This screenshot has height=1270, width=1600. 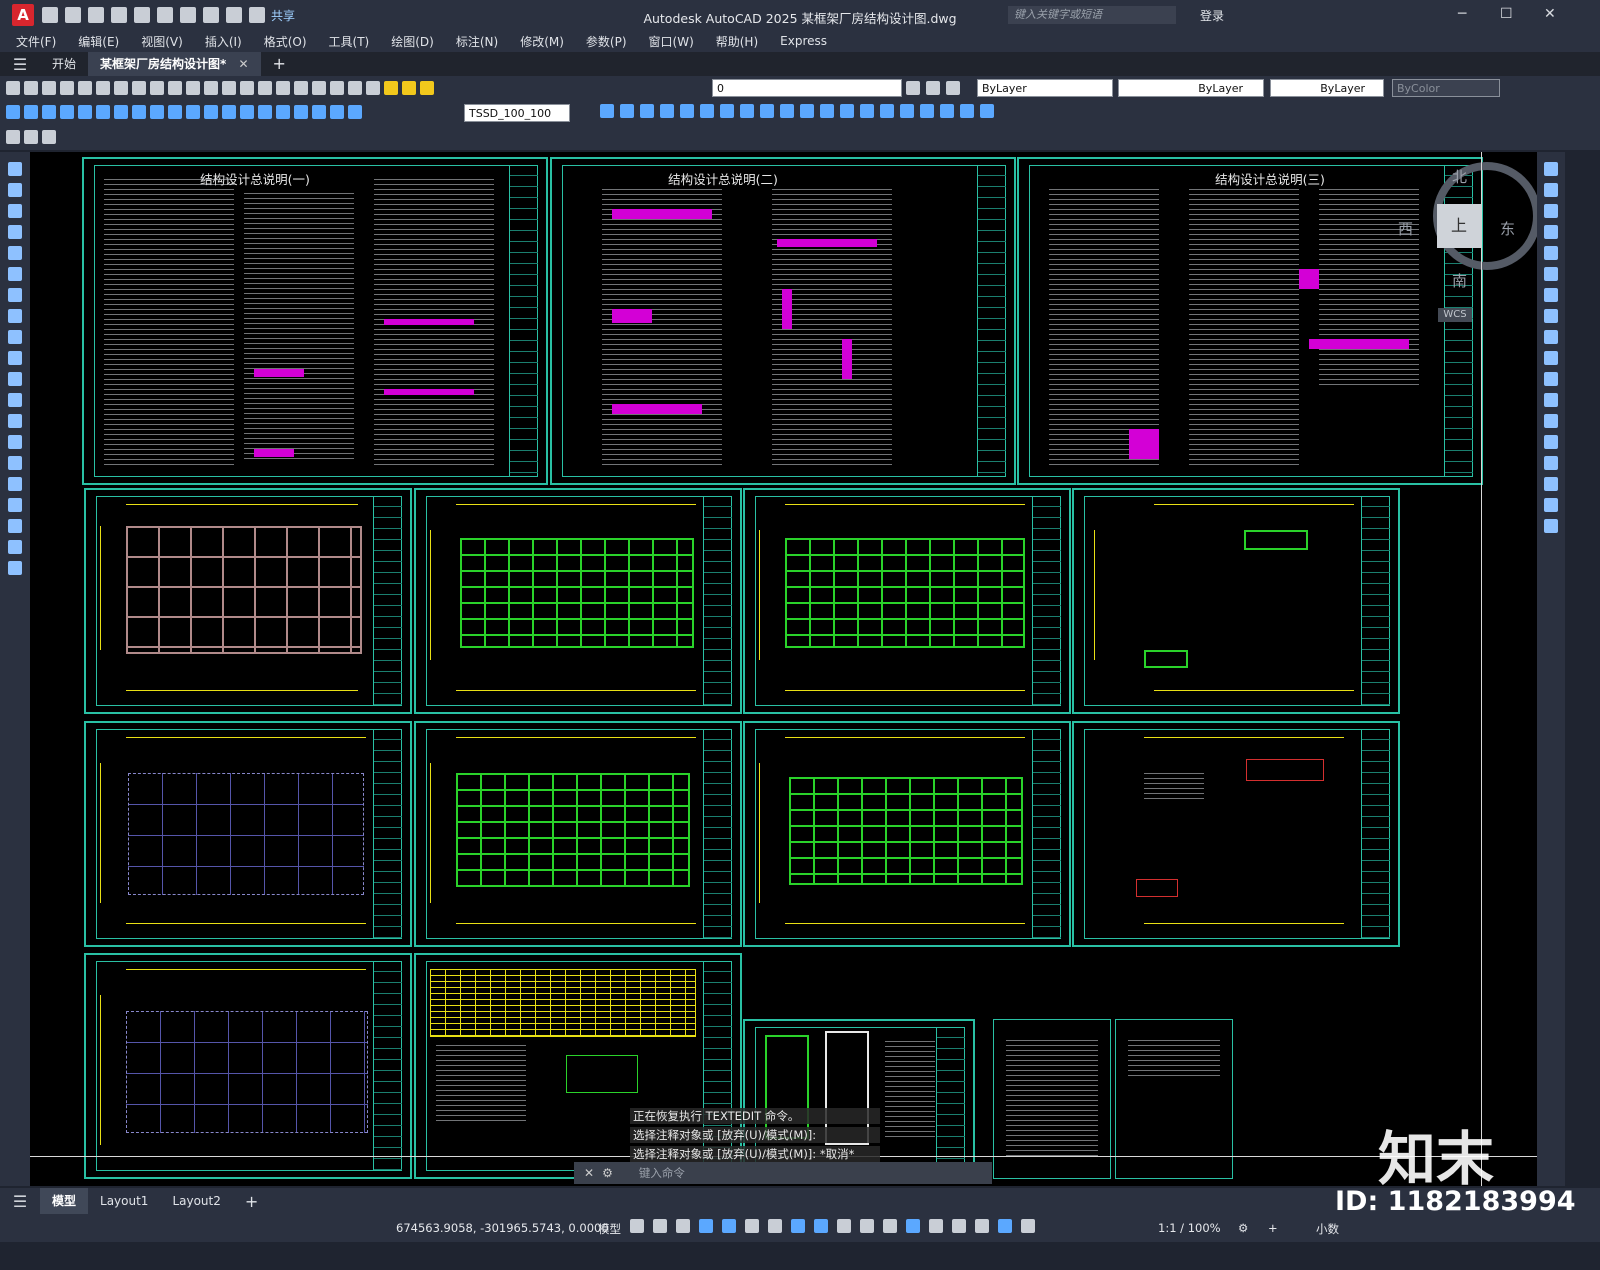 I want to click on make-block-icon, so click(x=15, y=421).